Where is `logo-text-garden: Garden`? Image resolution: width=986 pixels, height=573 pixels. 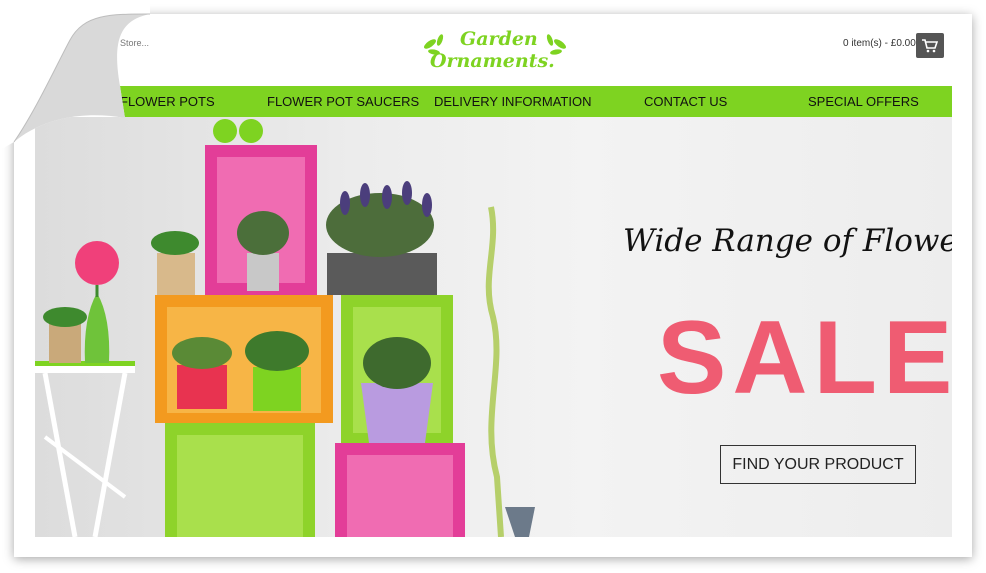 logo-text-garden: Garden is located at coordinates (499, 39).